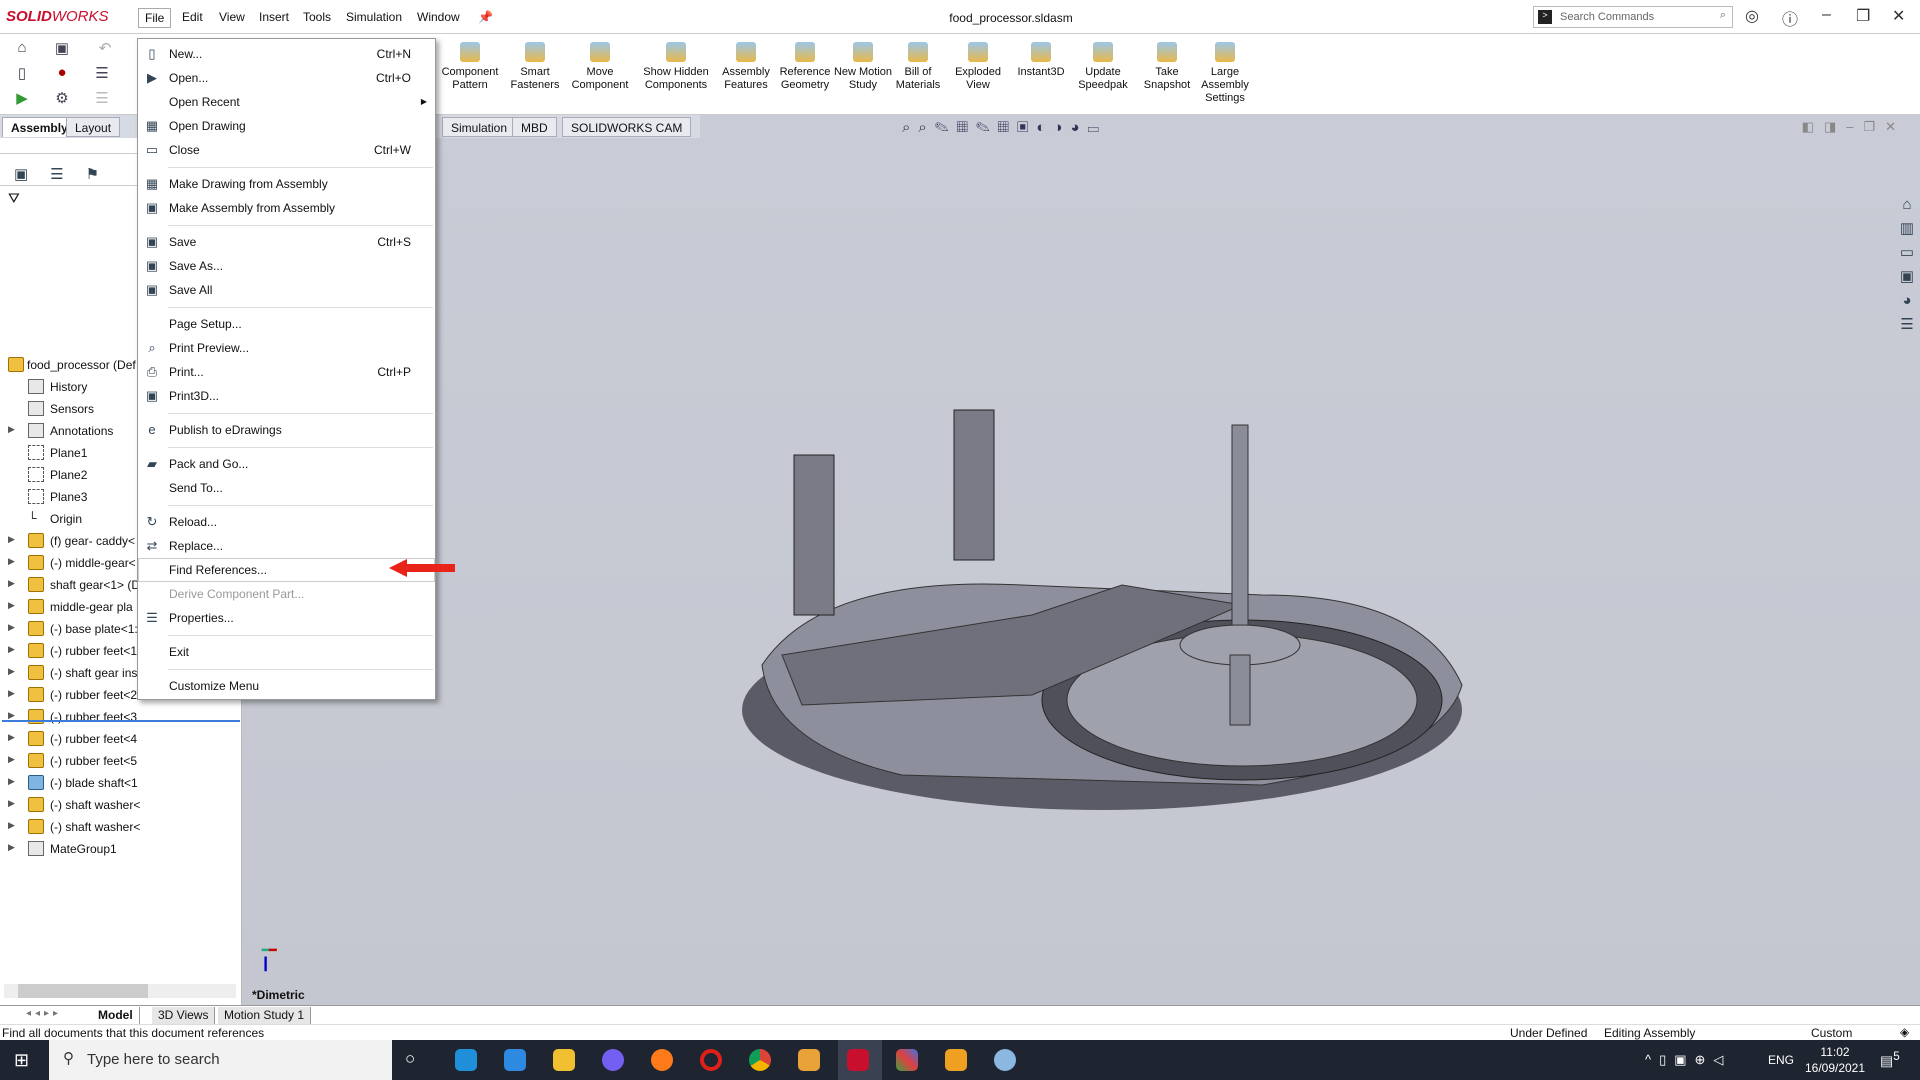 The height and width of the screenshot is (1080, 1920). What do you see at coordinates (627, 127) in the screenshot?
I see `tab-solidworks-cam: SOLIDWORKS CAM` at bounding box center [627, 127].